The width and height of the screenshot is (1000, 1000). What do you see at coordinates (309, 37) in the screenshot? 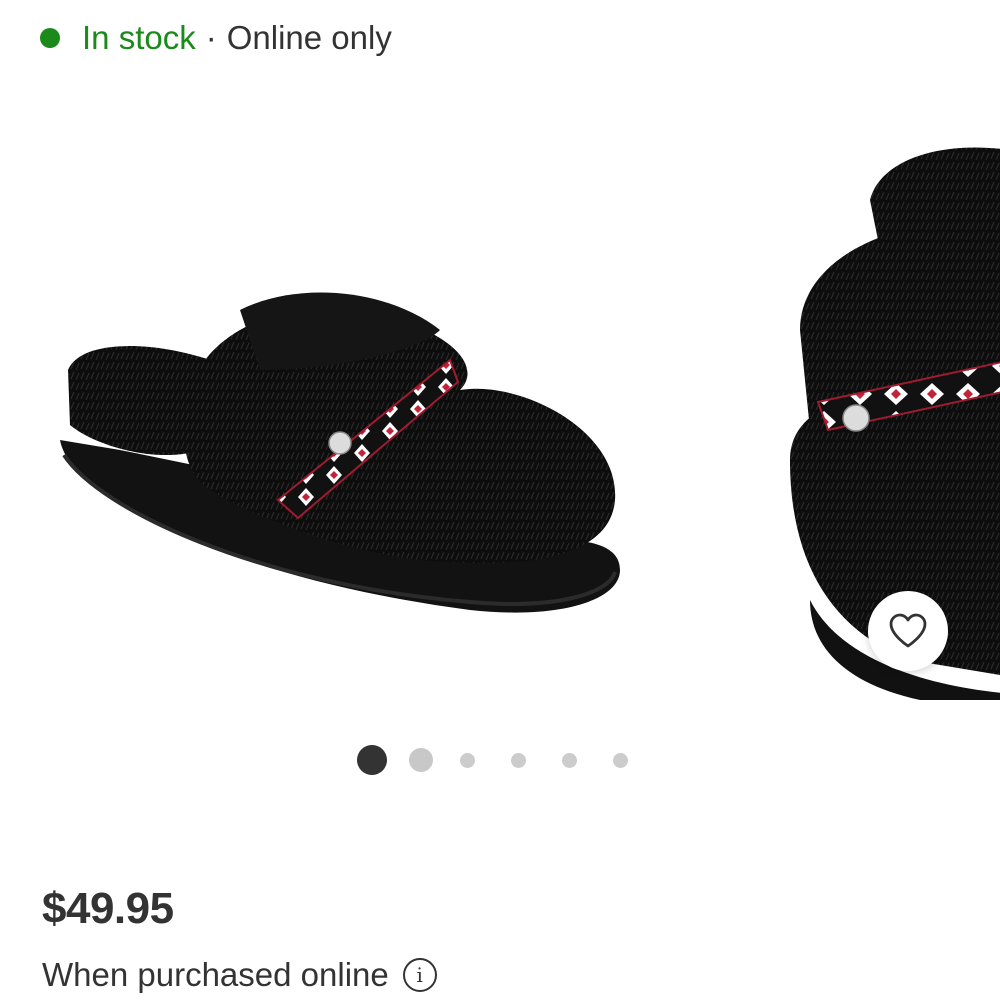
I see `stock-channel-text: Online only` at bounding box center [309, 37].